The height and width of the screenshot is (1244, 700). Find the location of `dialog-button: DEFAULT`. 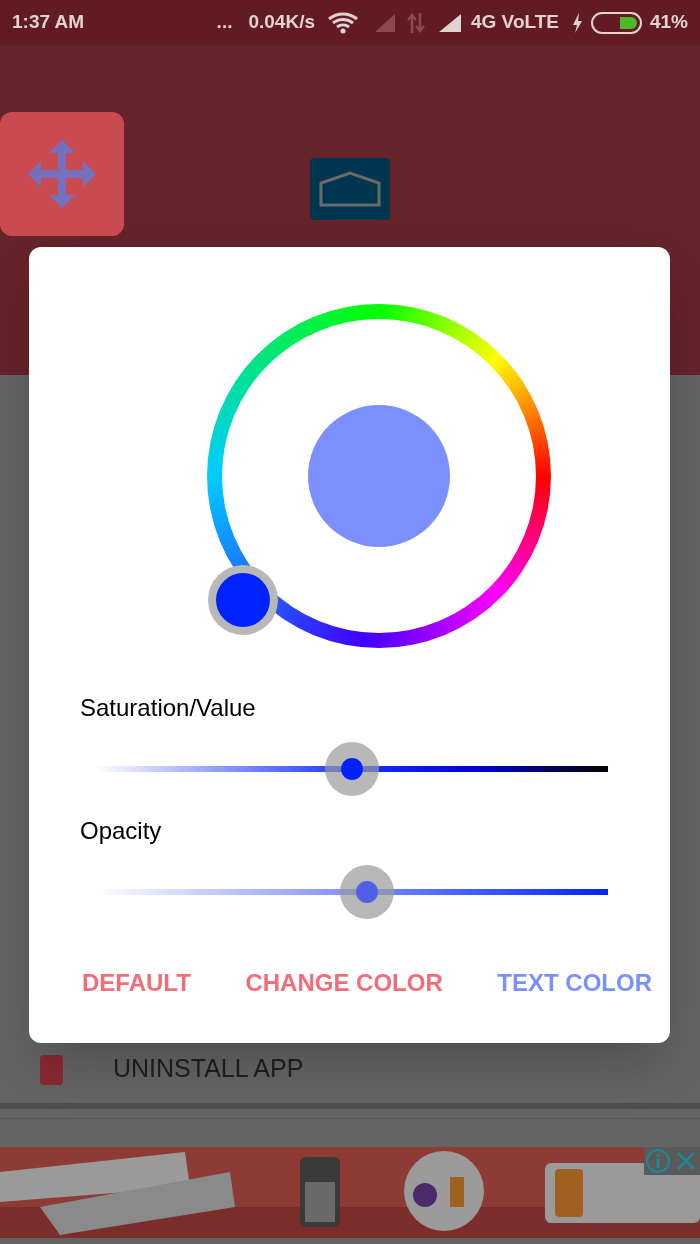

dialog-button: DEFAULT is located at coordinates (136, 983).